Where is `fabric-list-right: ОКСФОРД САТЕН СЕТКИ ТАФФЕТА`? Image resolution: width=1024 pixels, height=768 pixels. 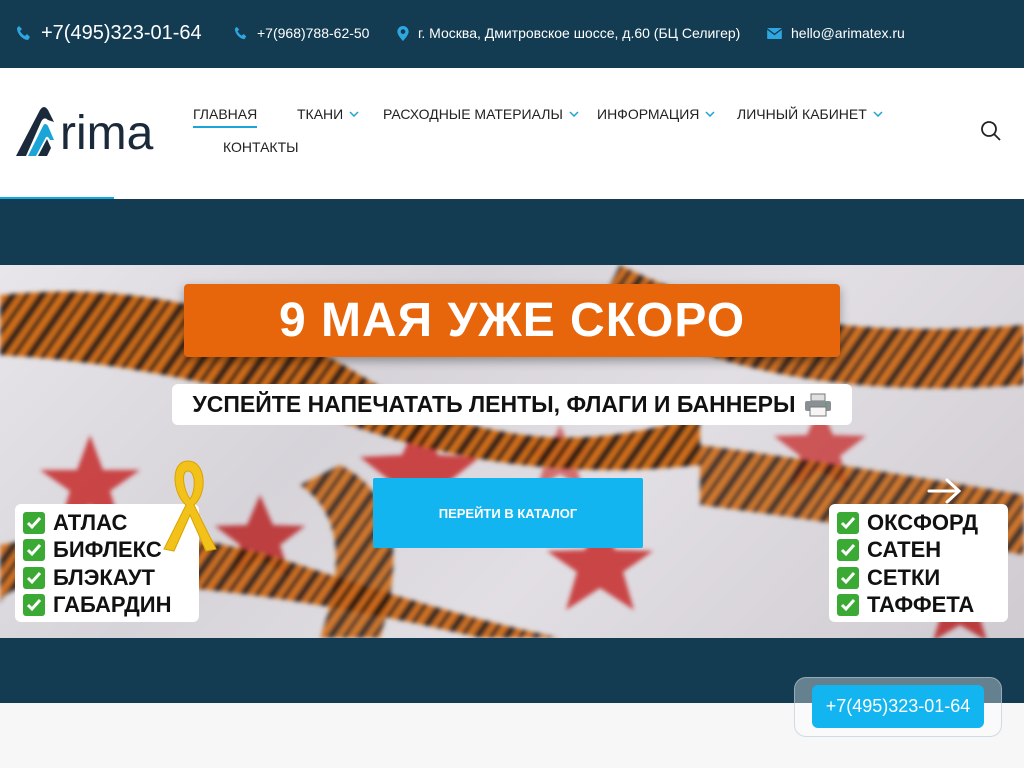
fabric-list-right: ОКСФОРД САТЕН СЕТКИ ТАФФЕТА is located at coordinates (918, 563).